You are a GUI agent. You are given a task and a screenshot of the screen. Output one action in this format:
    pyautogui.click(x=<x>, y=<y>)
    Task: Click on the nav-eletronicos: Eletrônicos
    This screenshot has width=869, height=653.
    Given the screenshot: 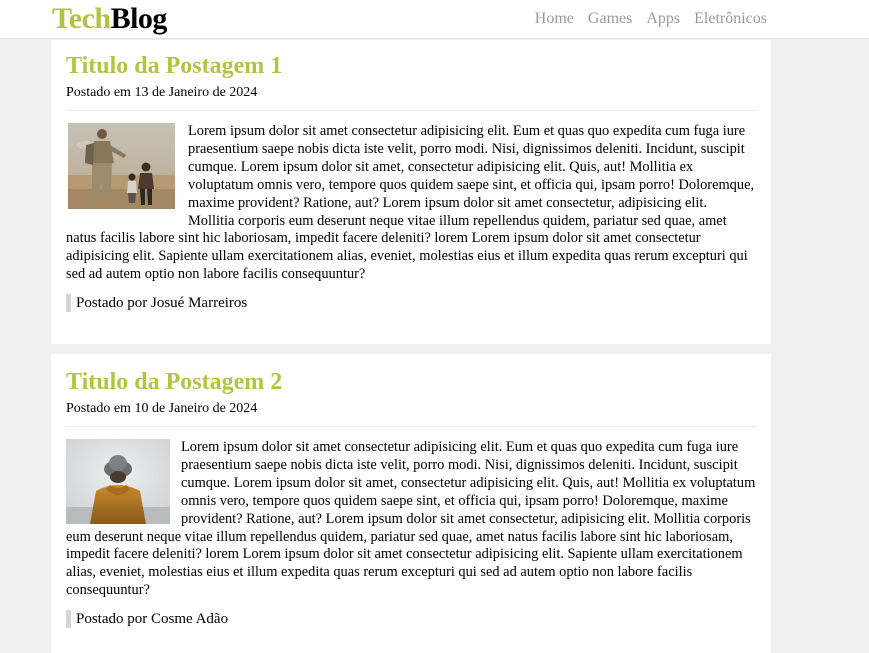 What is the action you would take?
    pyautogui.click(x=730, y=19)
    